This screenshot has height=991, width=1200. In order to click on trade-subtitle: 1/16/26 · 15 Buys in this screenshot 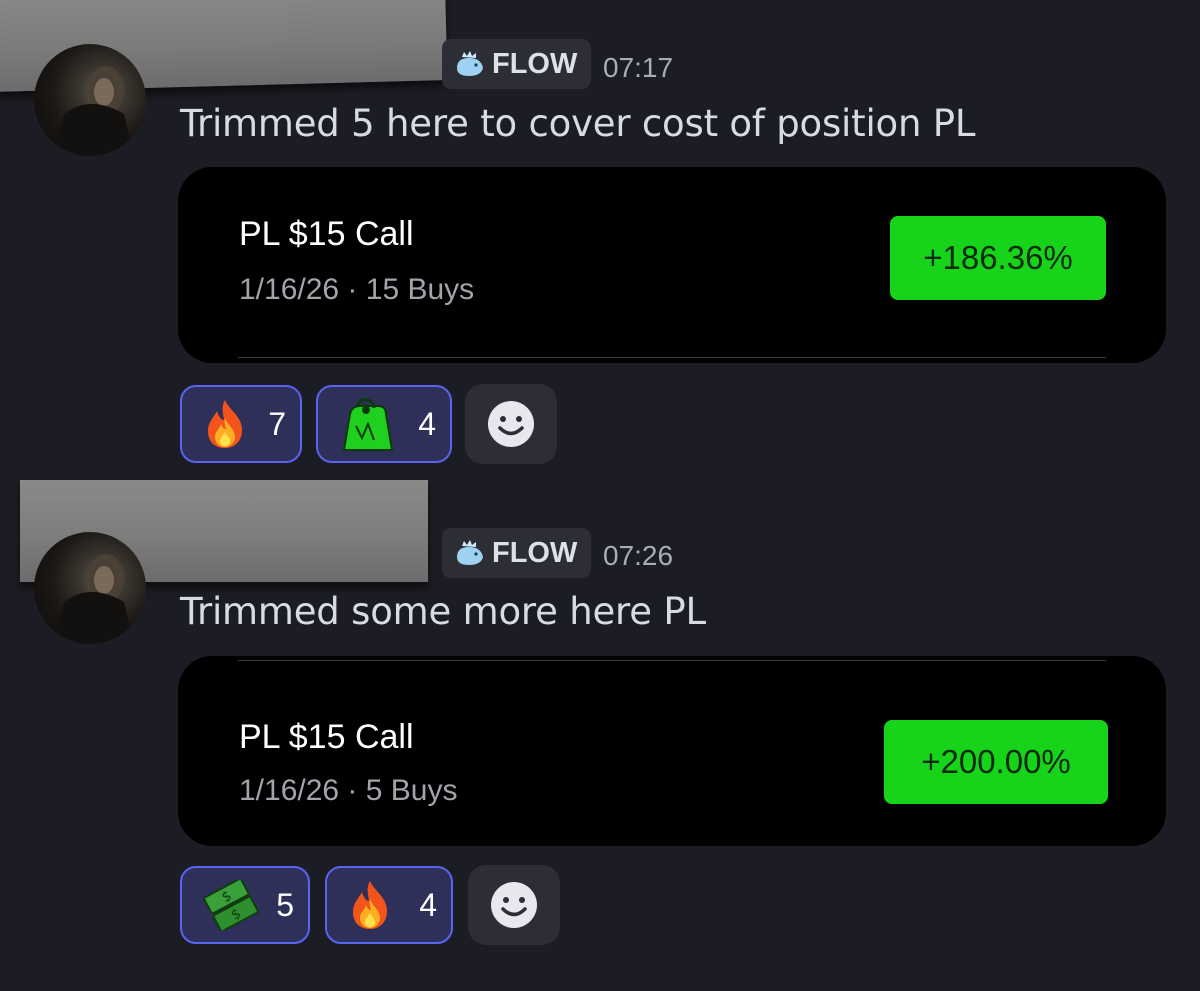, I will do `click(357, 289)`.